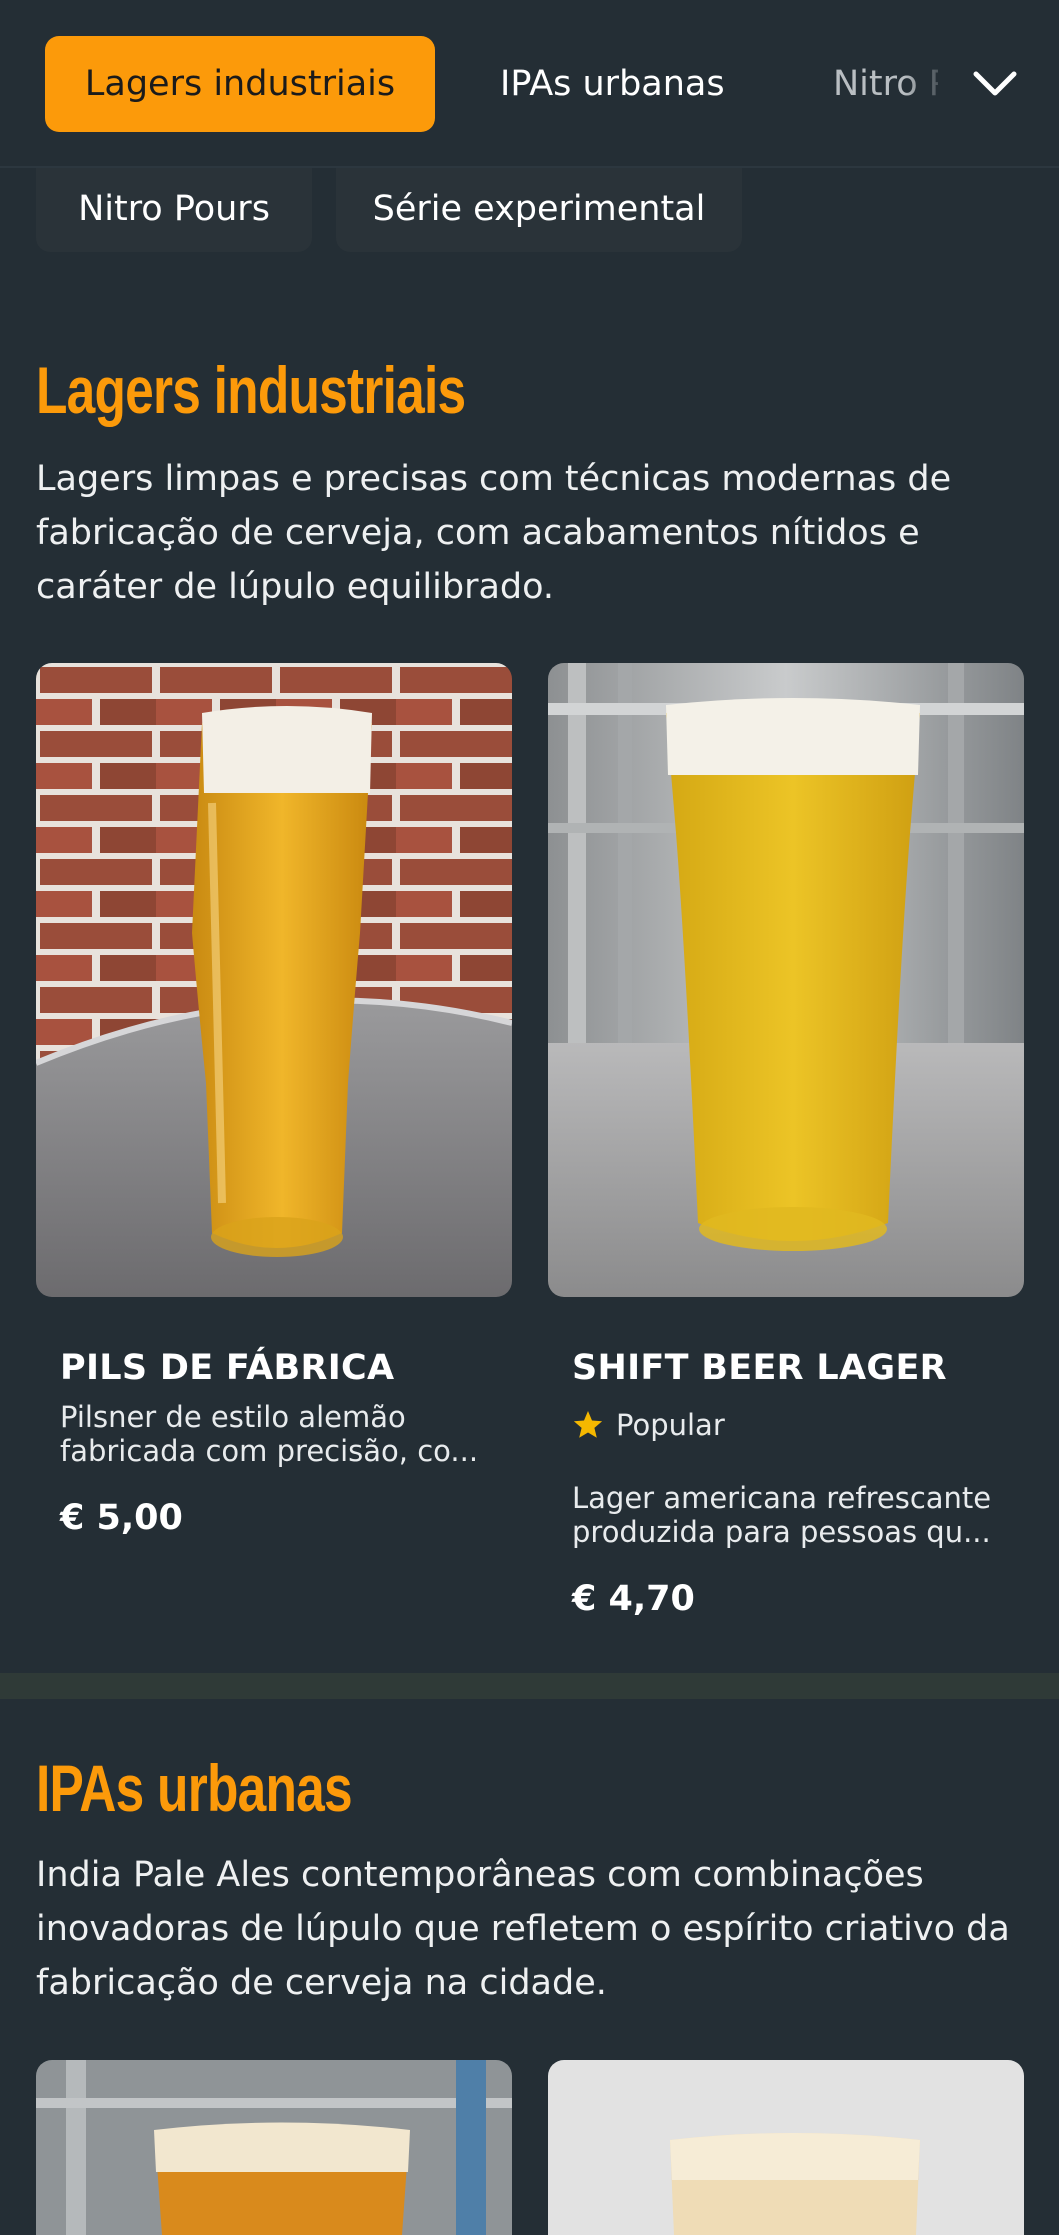 The height and width of the screenshot is (2235, 1059). What do you see at coordinates (539, 209) in the screenshot?
I see `chip-serie-experimental: Série experimental` at bounding box center [539, 209].